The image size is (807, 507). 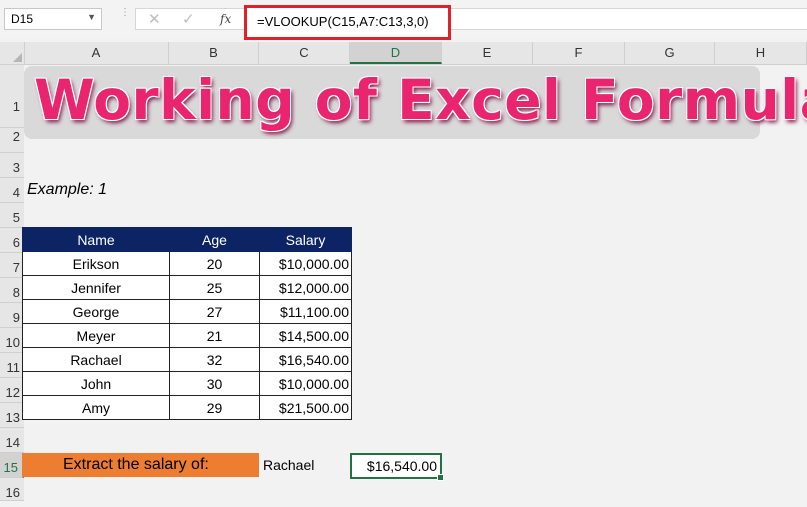 I want to click on example-label: Example: 1, so click(x=67, y=190).